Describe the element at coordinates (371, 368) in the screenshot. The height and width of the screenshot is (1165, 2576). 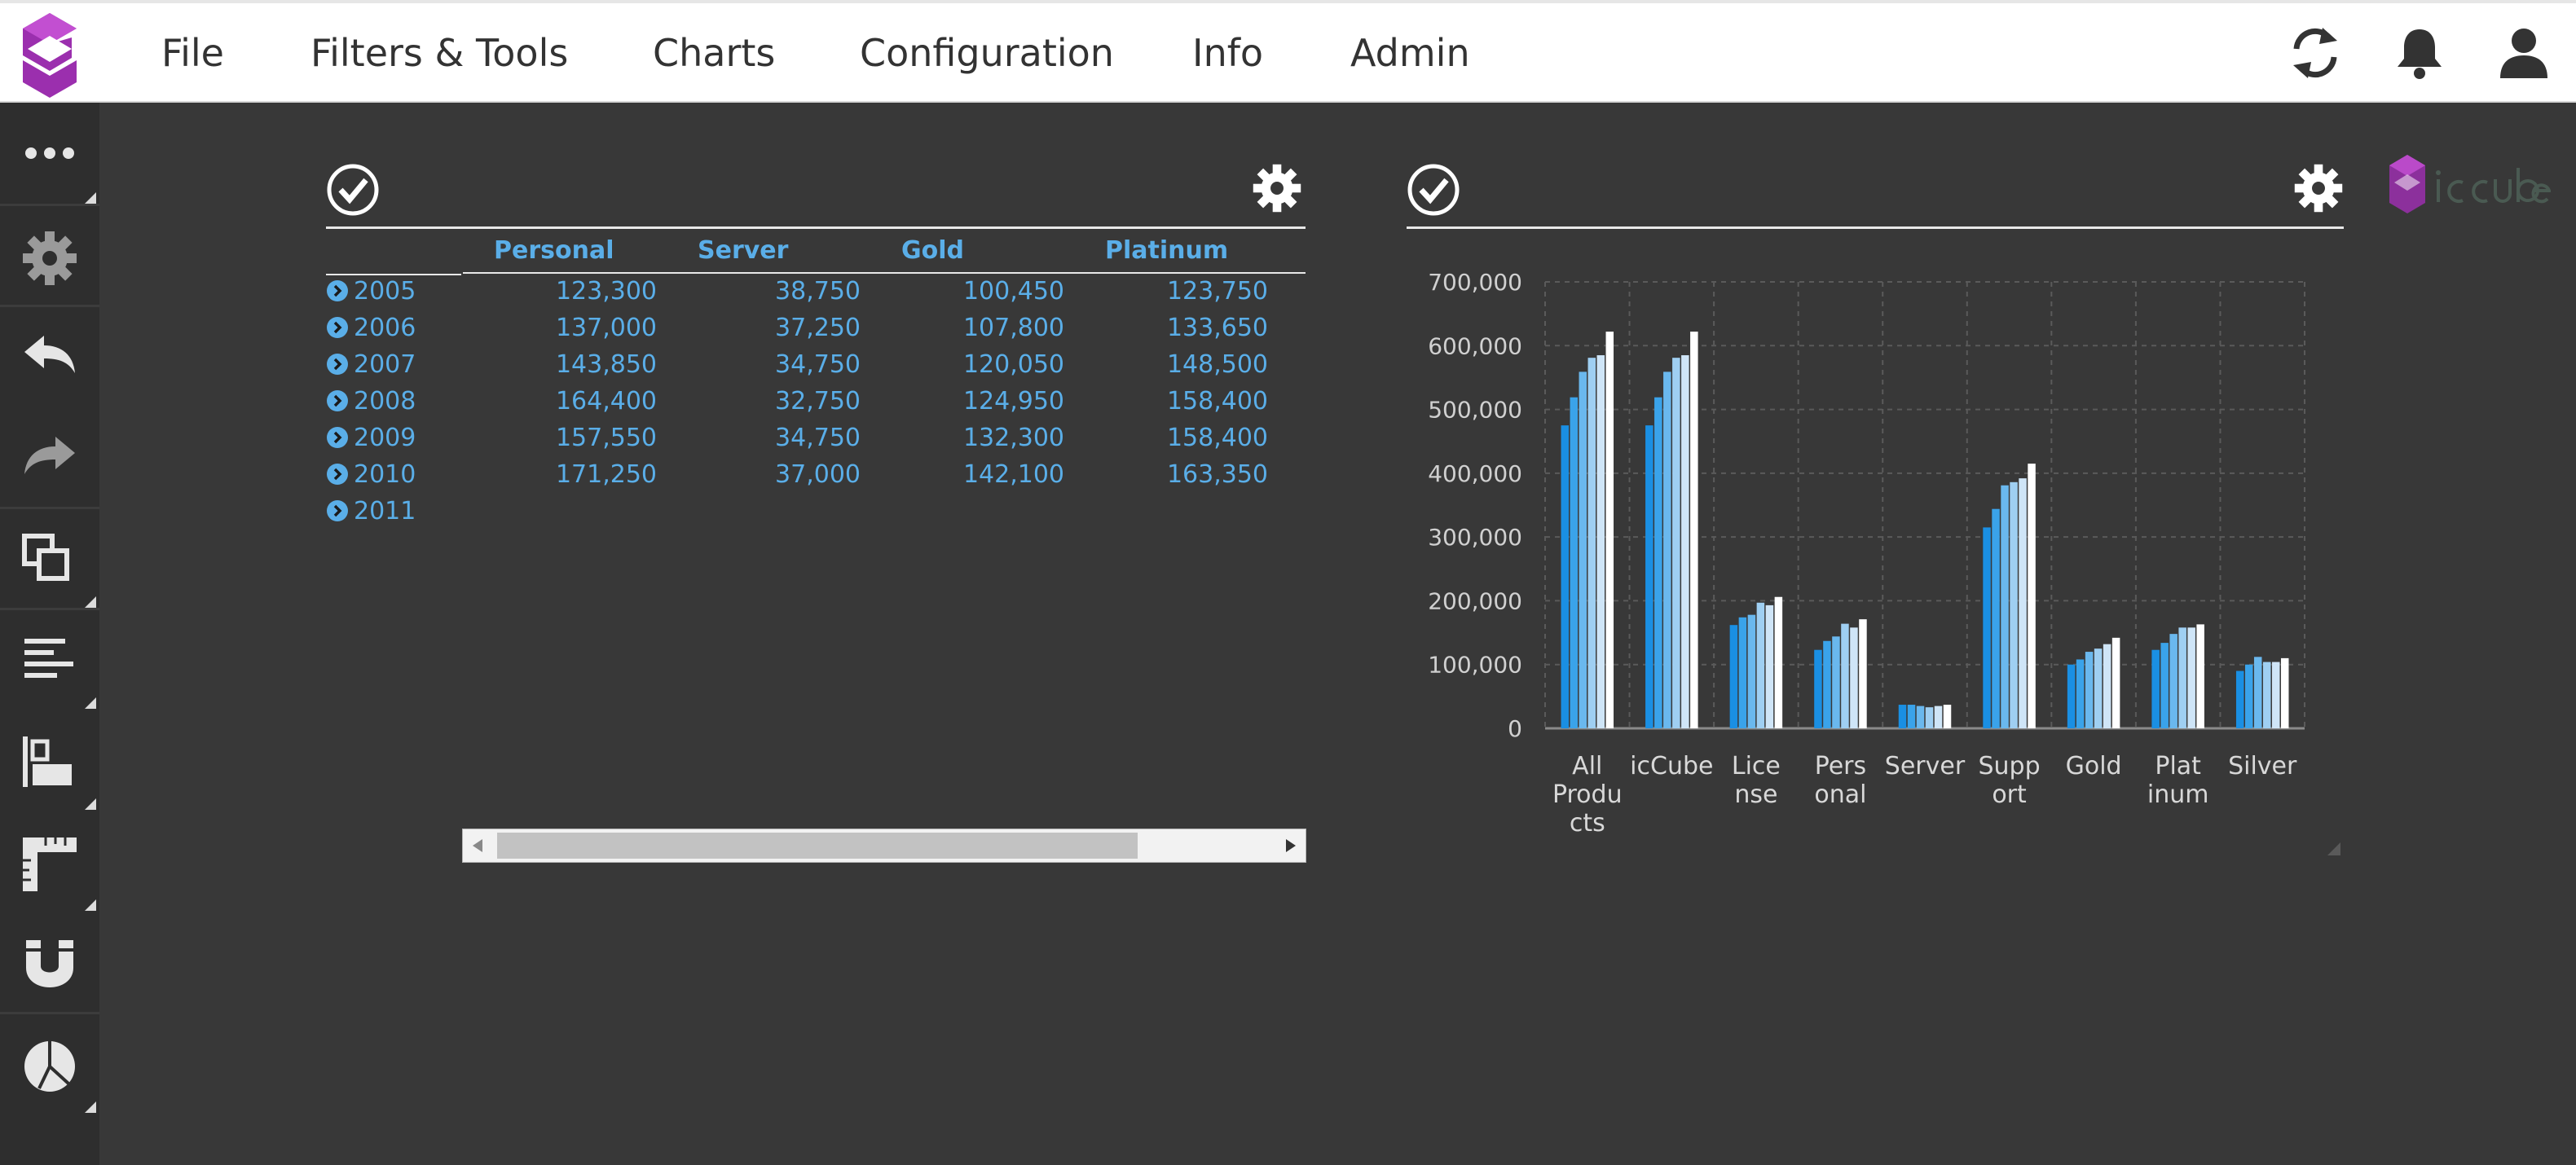
I see `row-header: 2007` at that location.